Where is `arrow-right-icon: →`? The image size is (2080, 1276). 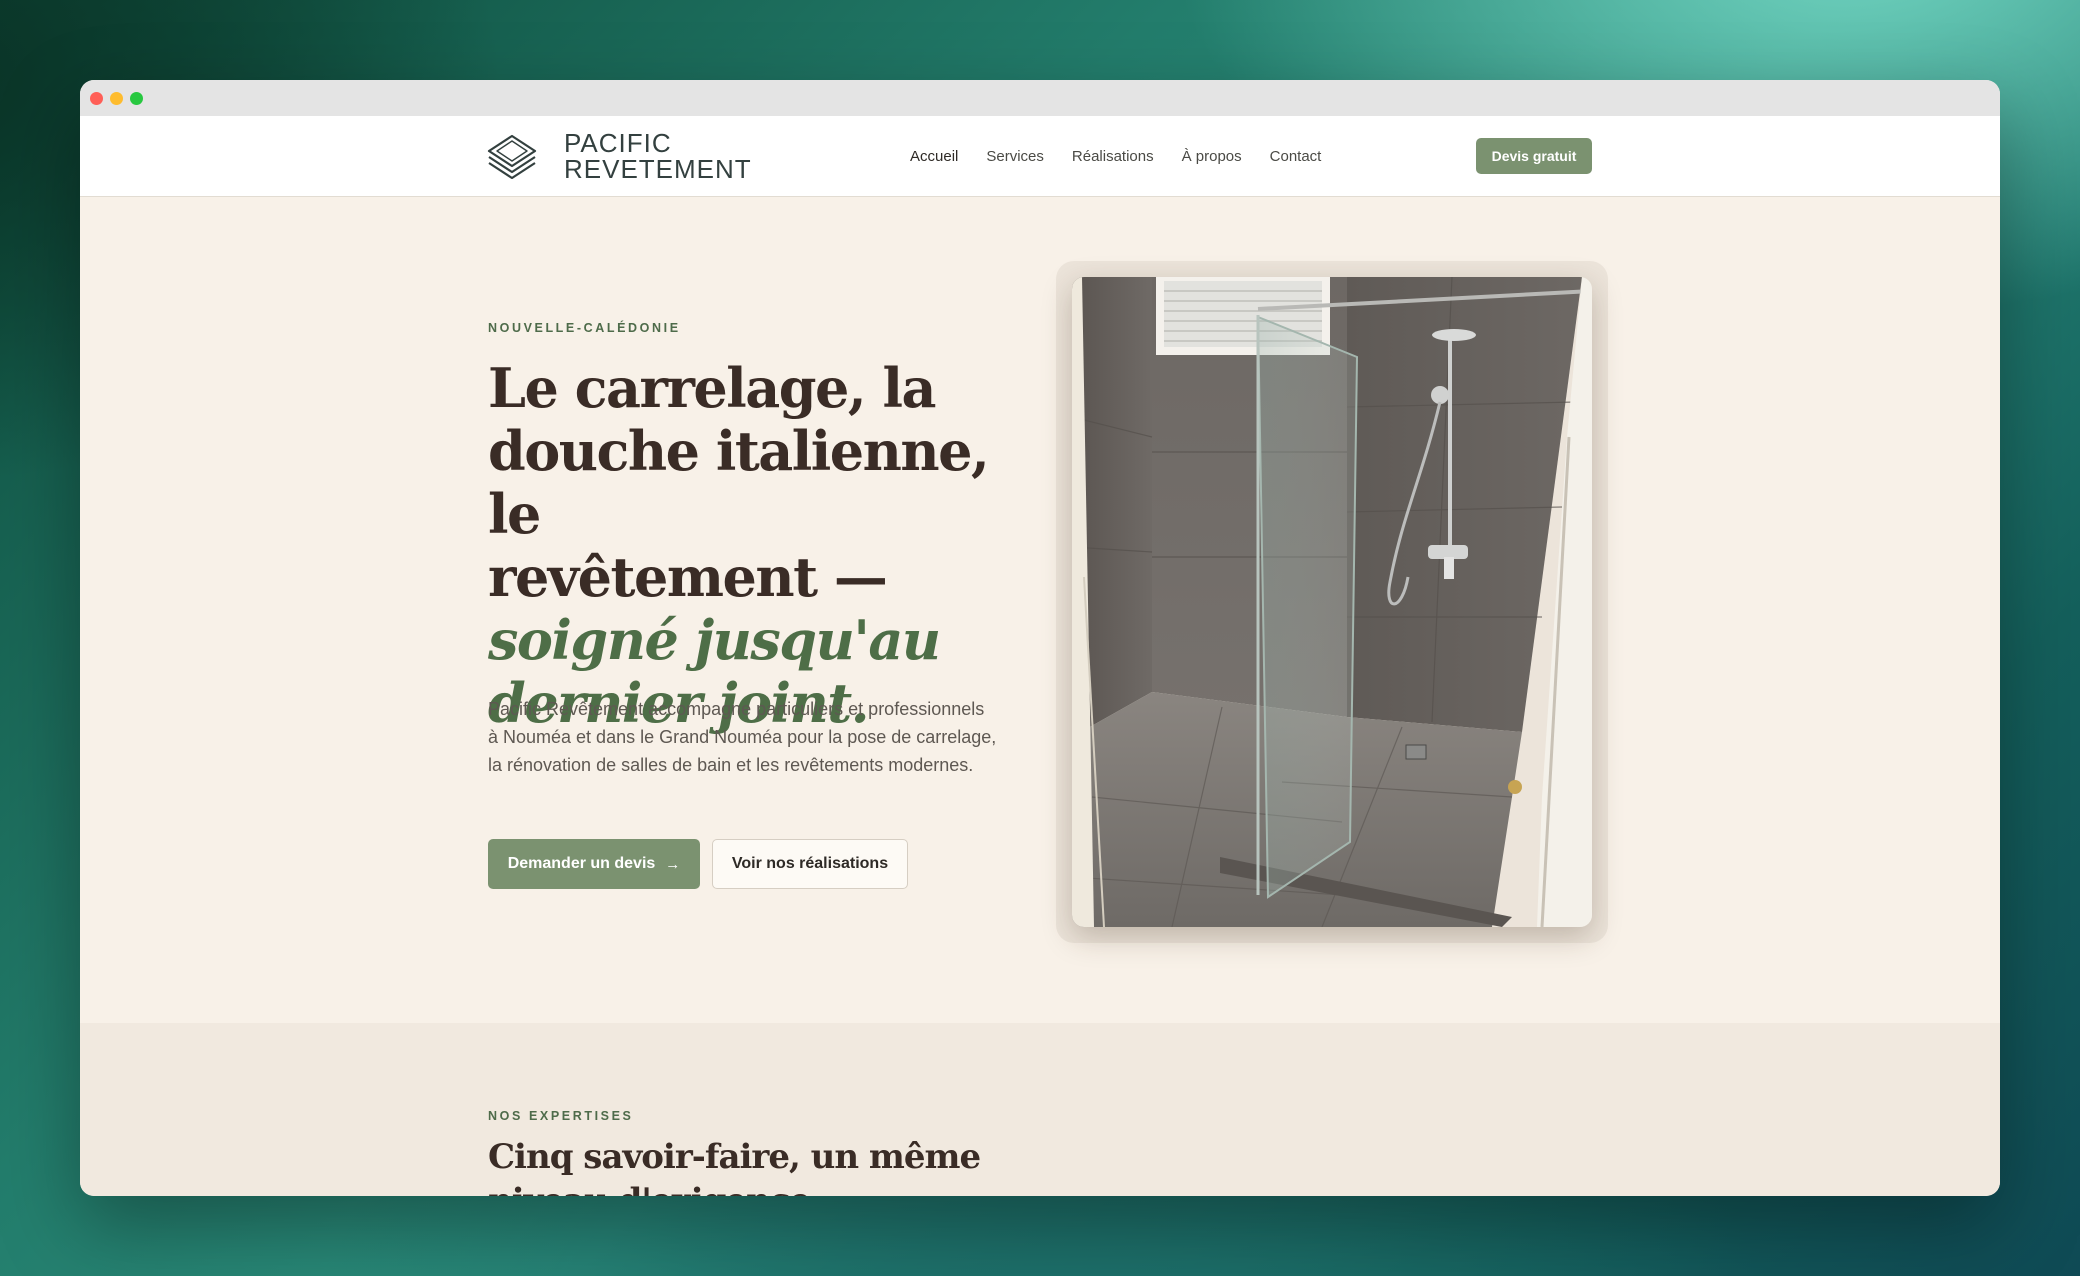 arrow-right-icon: → is located at coordinates (673, 864).